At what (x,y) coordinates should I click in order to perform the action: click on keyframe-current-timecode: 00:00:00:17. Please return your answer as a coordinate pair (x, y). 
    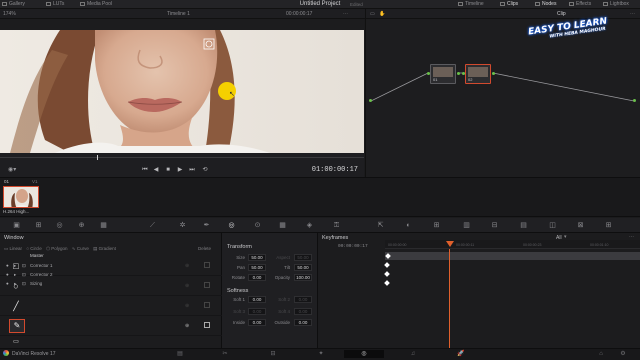
    Looking at the image, I should click on (353, 246).